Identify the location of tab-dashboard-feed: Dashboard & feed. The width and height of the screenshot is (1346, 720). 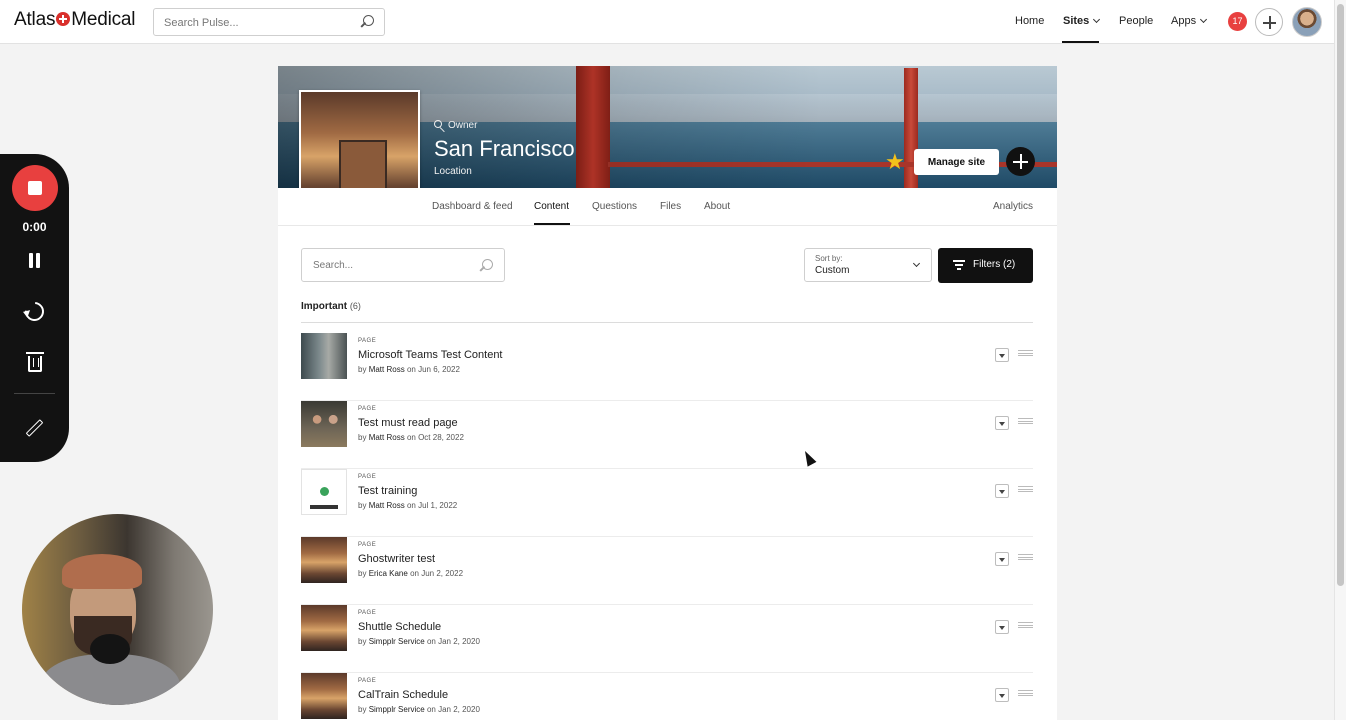
(472, 206).